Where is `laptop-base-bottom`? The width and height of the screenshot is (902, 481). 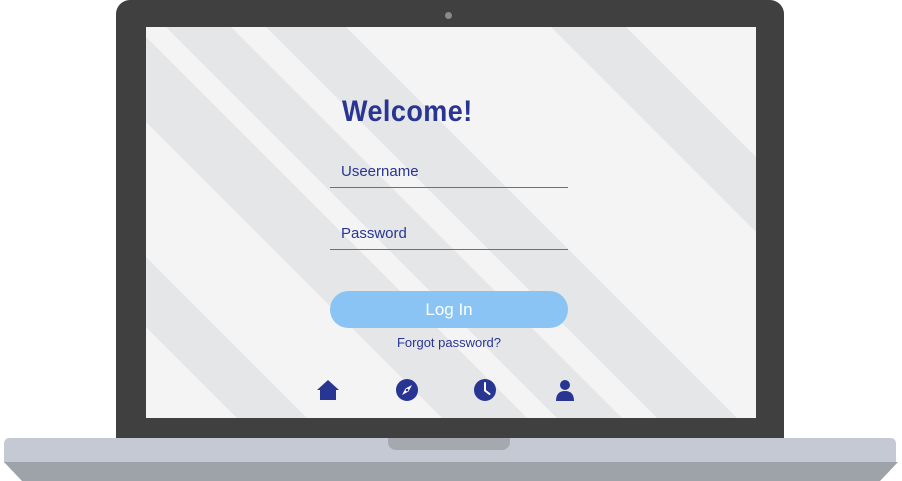
laptop-base-bottom is located at coordinates (451, 471).